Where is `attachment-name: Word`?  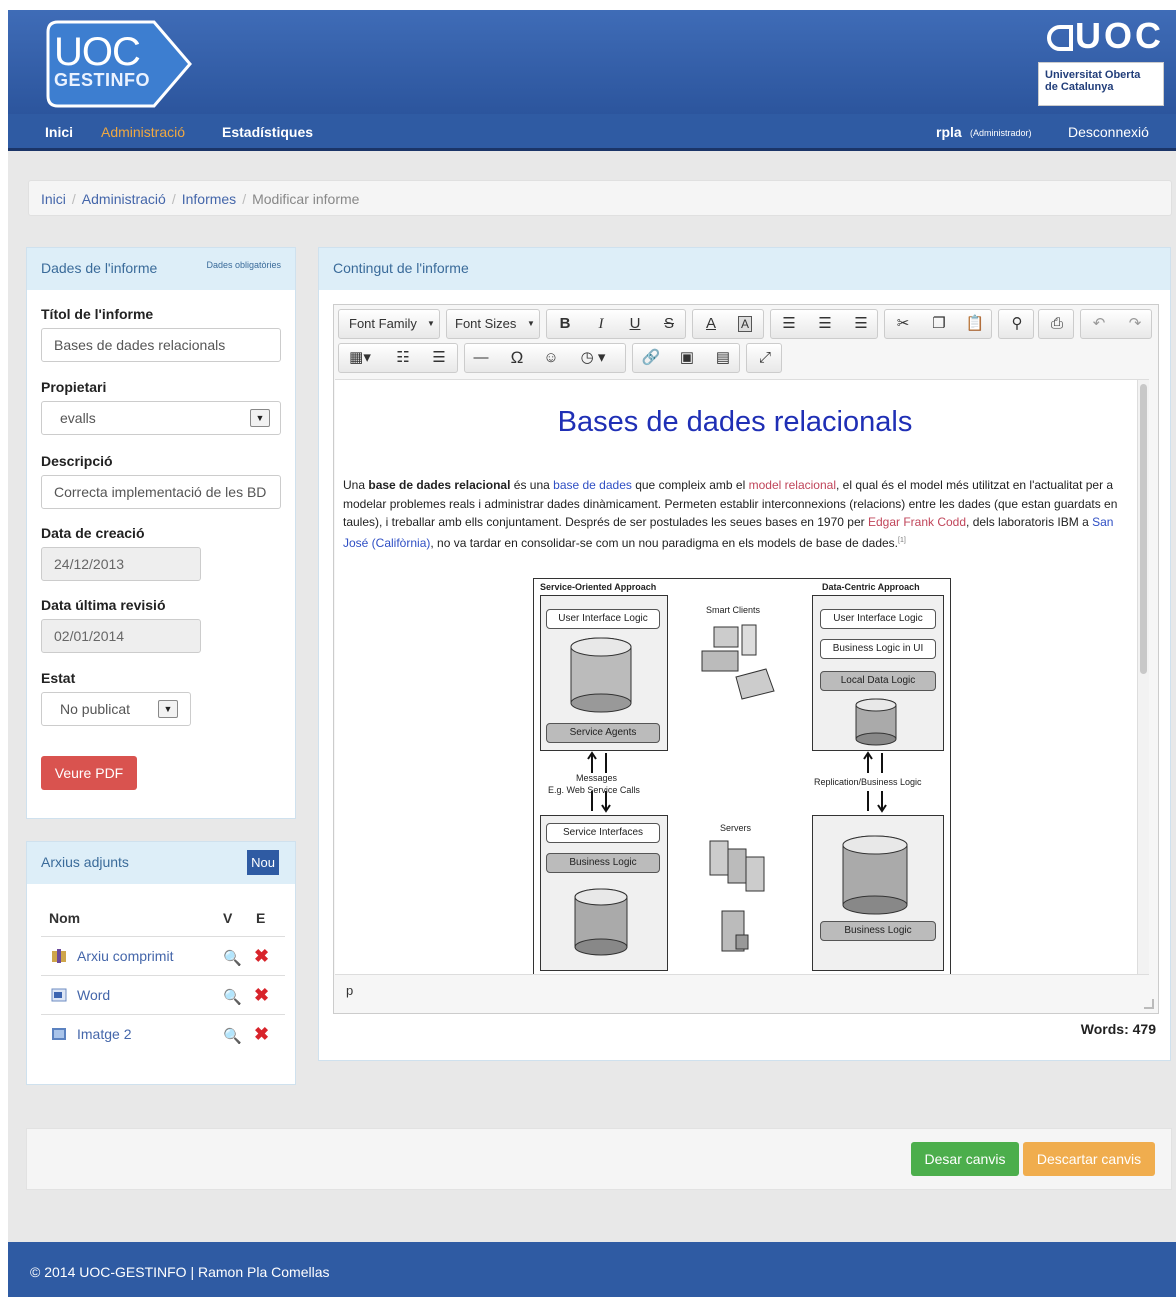 attachment-name: Word is located at coordinates (93, 995).